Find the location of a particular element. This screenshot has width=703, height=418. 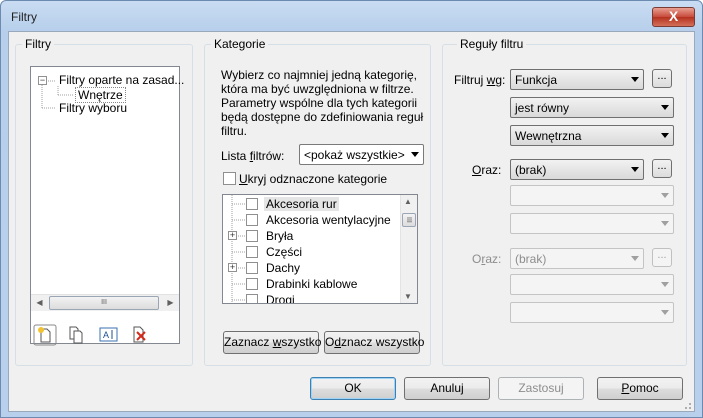

category-label: Akcesoria rur is located at coordinates (301, 204).